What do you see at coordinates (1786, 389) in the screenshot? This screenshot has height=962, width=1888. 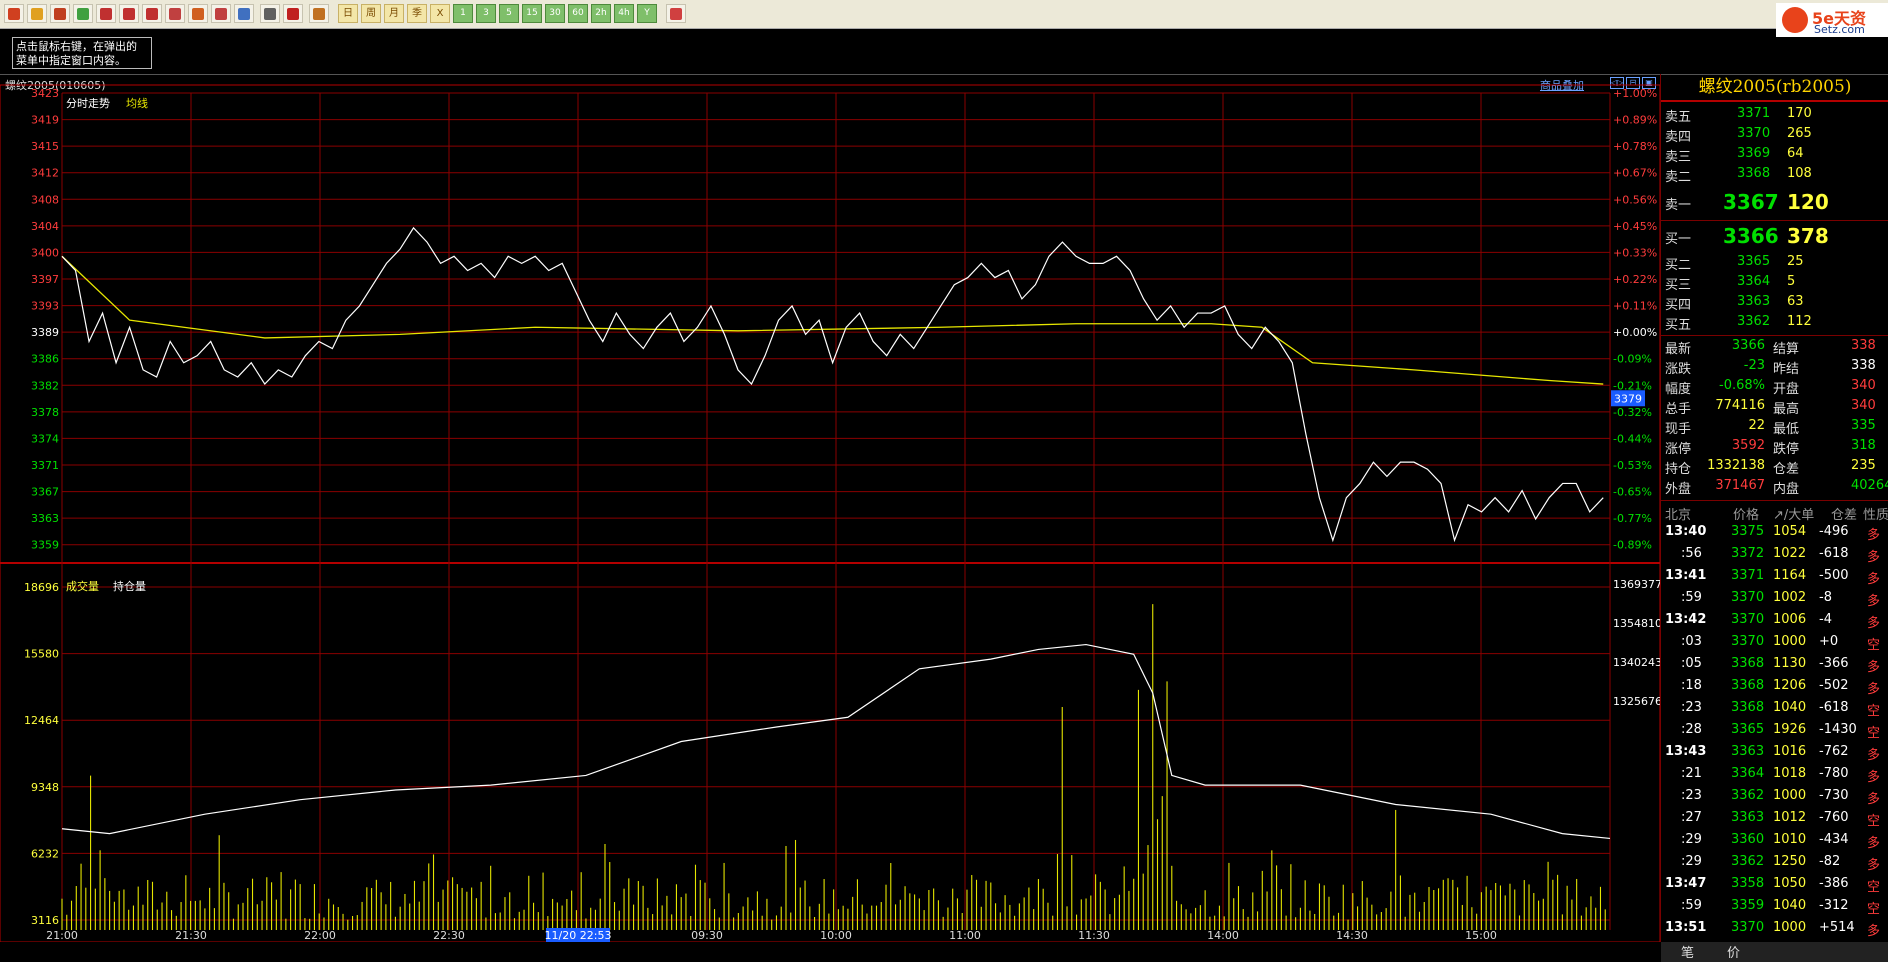 I see `stat-label: 开盘` at bounding box center [1786, 389].